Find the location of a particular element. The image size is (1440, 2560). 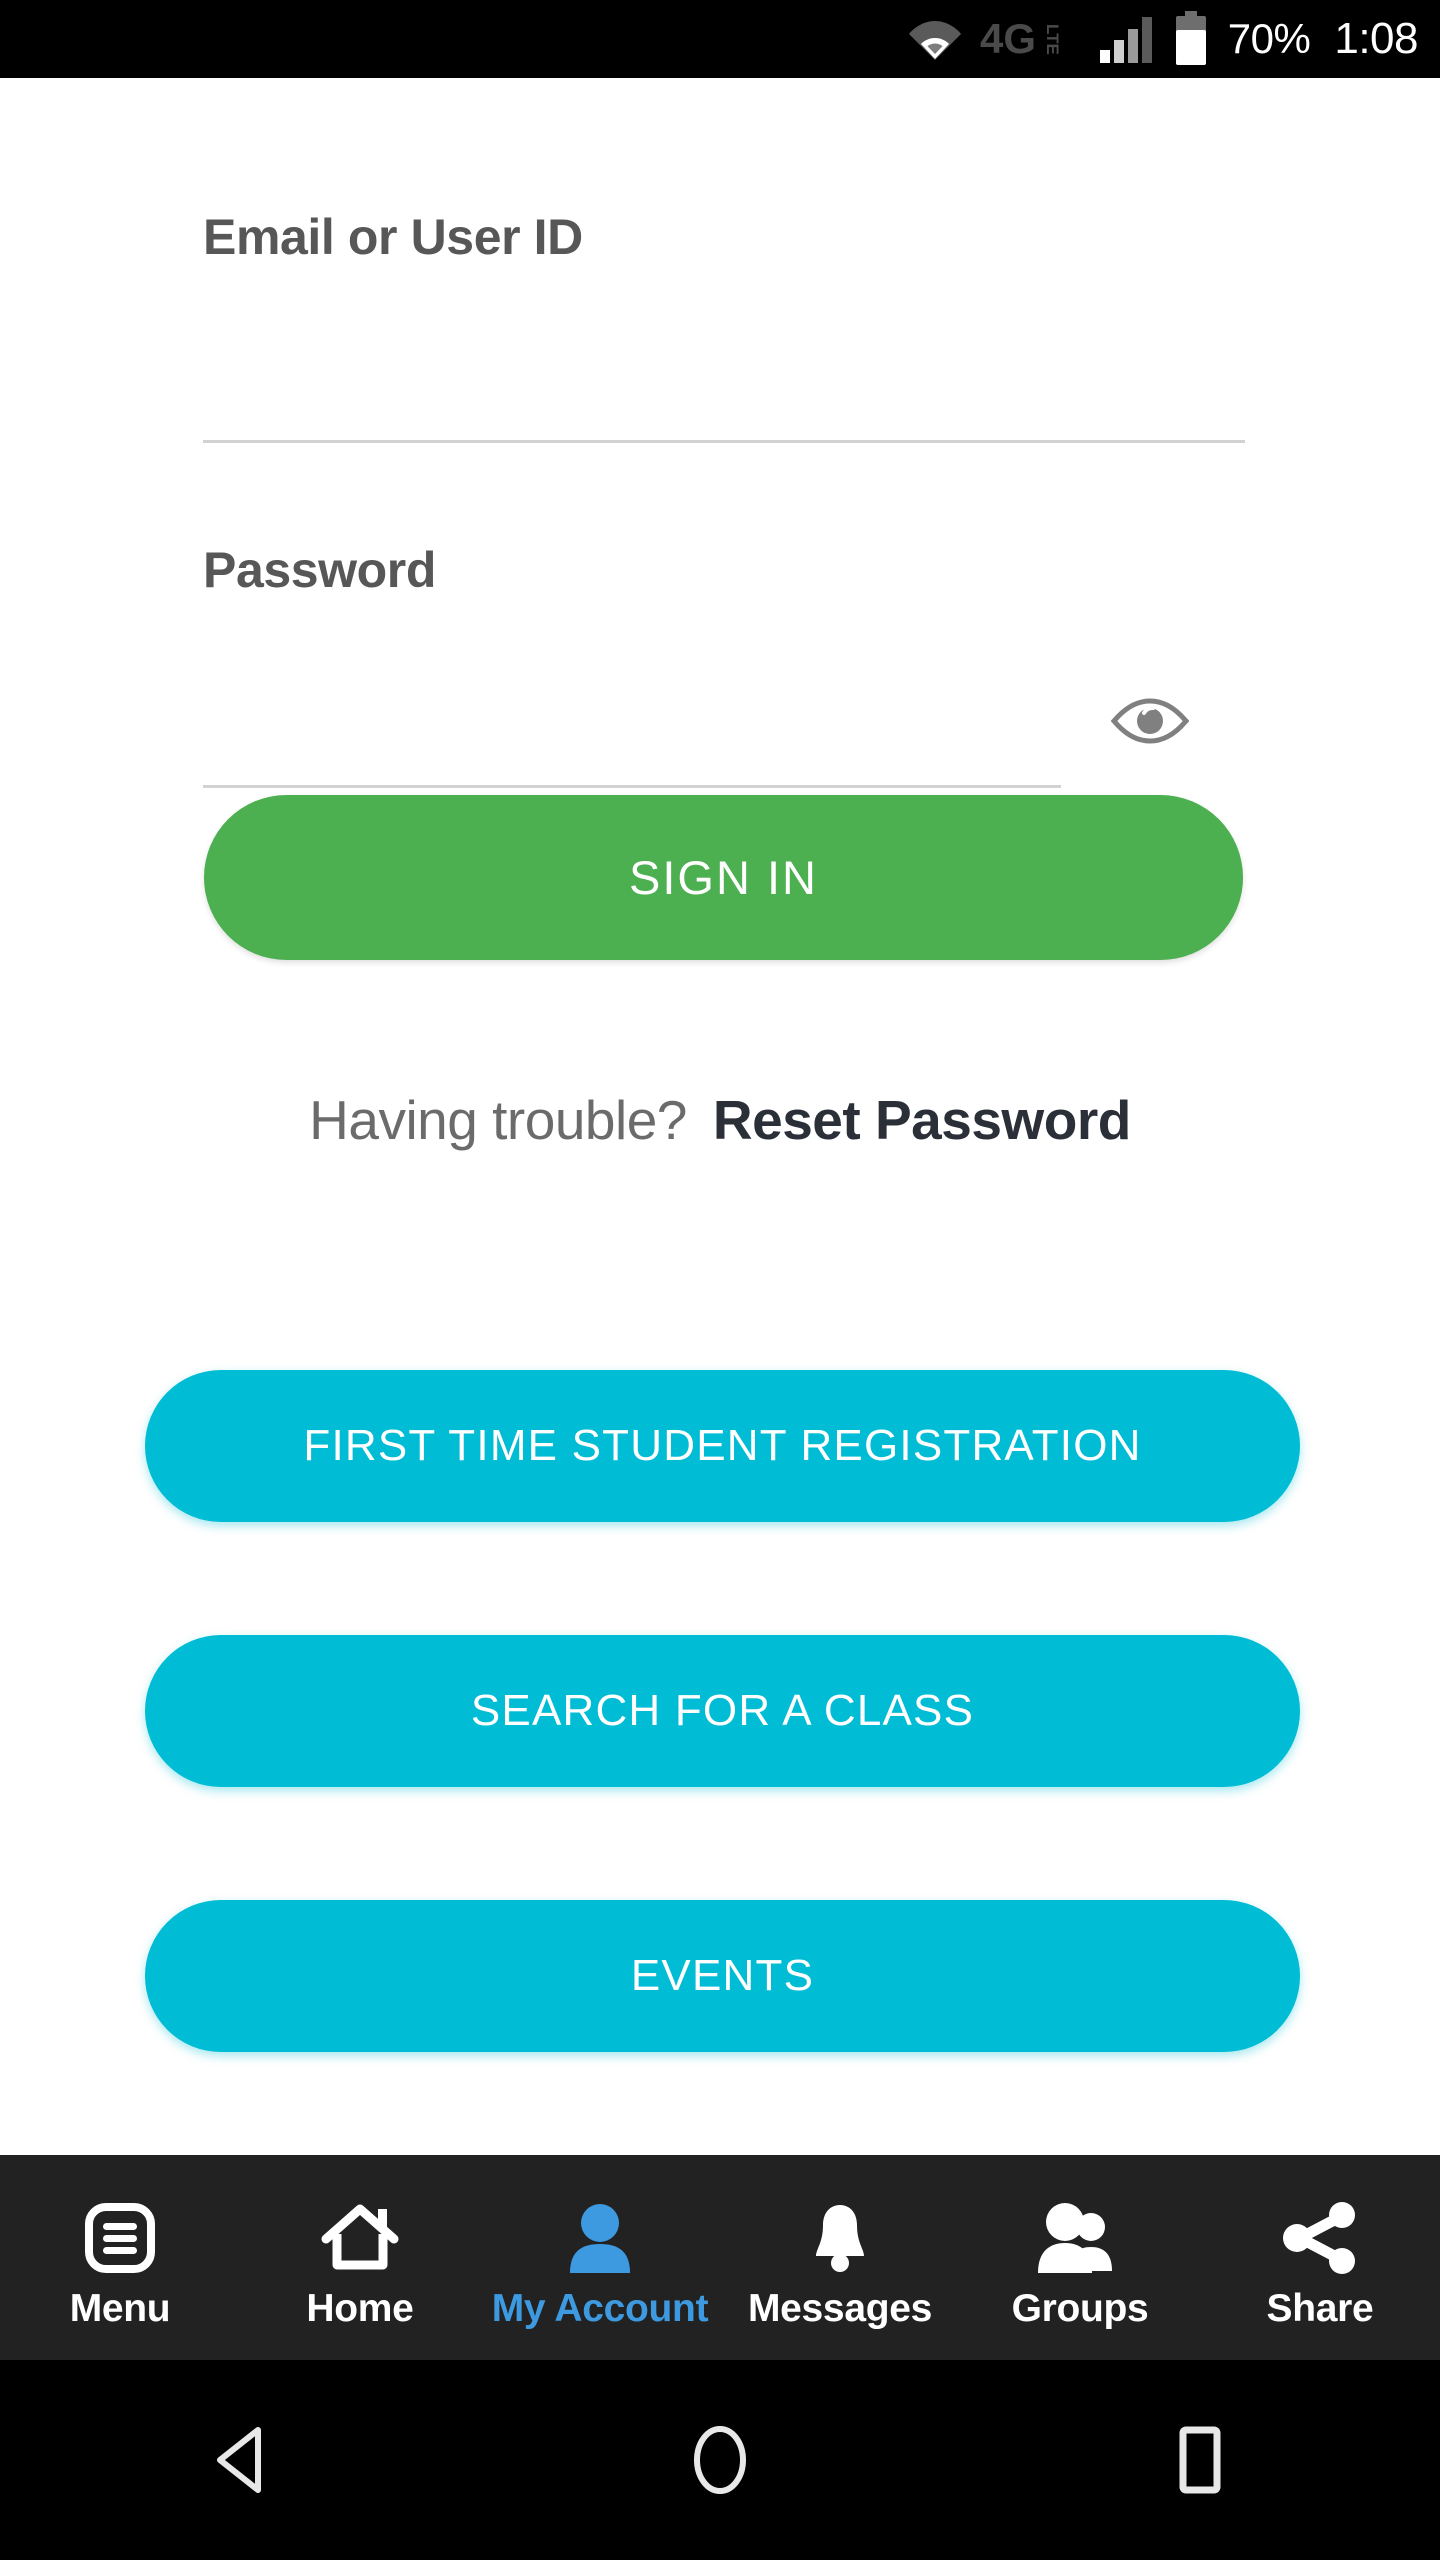

email-label: Email or User ID is located at coordinates (393, 237).